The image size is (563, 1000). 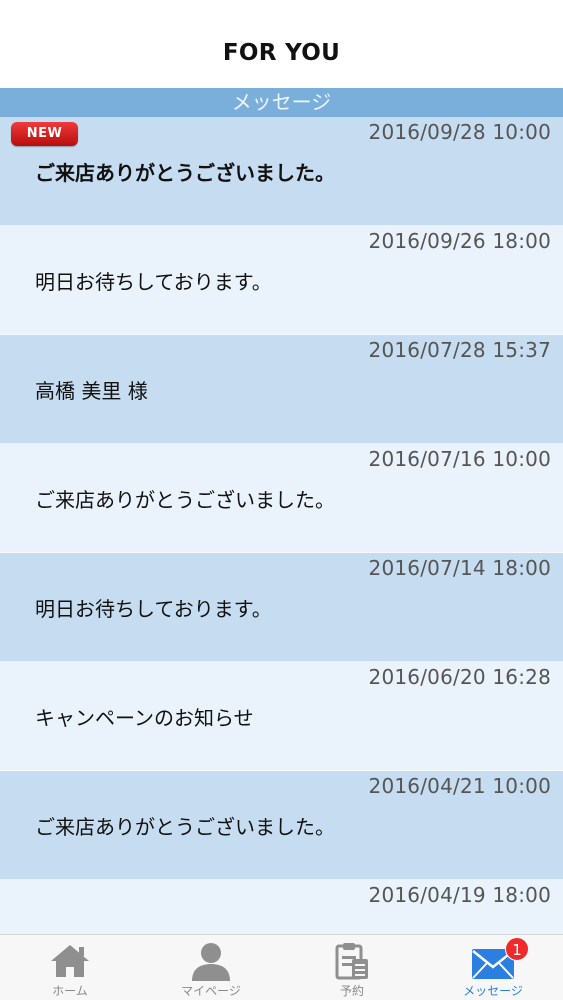 I want to click on message-title: 高橋 美里 様, so click(x=91, y=391).